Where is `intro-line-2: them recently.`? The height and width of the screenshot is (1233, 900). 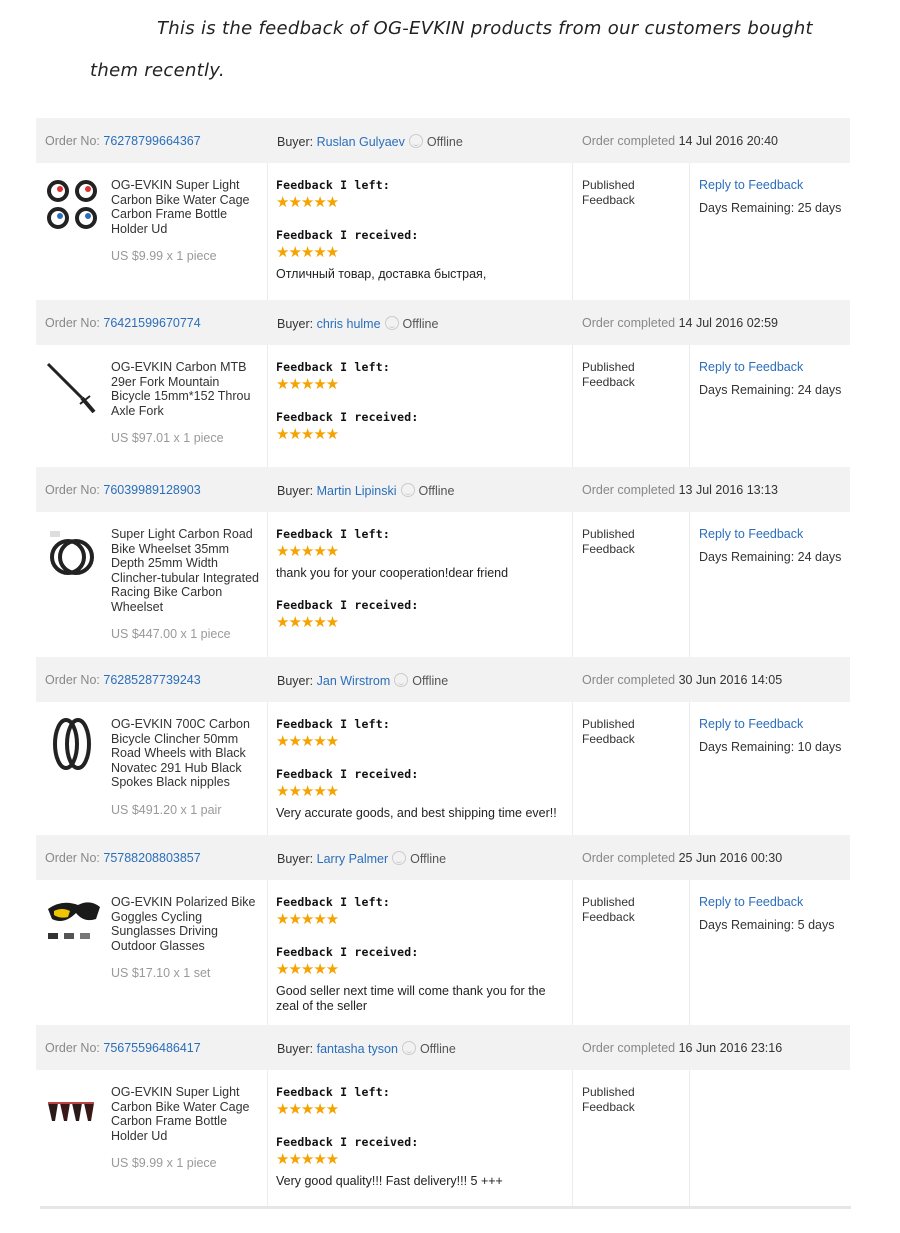 intro-line-2: them recently. is located at coordinates (157, 70).